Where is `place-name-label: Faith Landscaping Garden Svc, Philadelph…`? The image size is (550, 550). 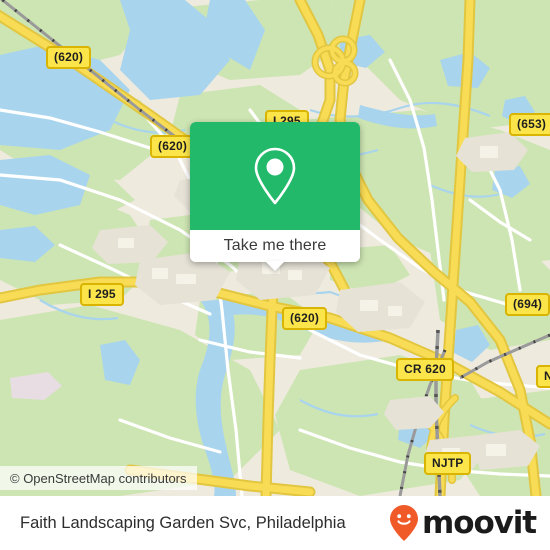
place-name-label: Faith Landscaping Garden Svc, Philadelph… is located at coordinates (183, 522).